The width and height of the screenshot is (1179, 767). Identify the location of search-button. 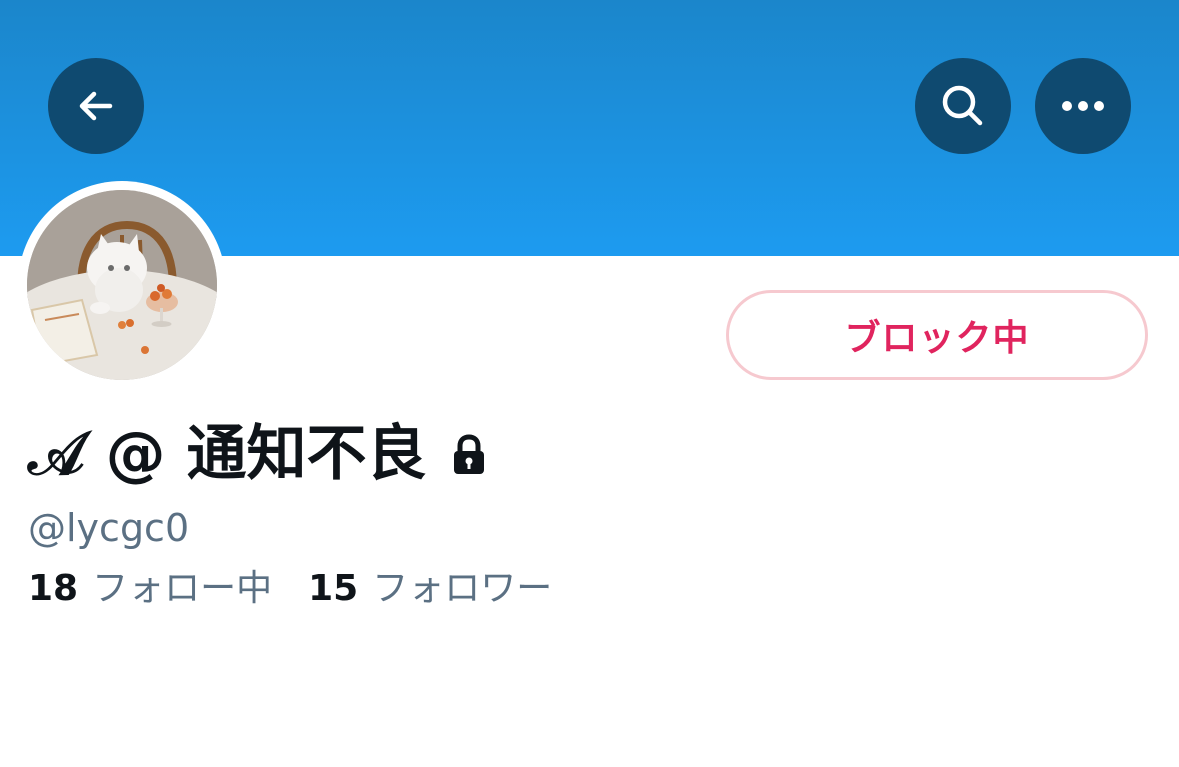
(963, 106).